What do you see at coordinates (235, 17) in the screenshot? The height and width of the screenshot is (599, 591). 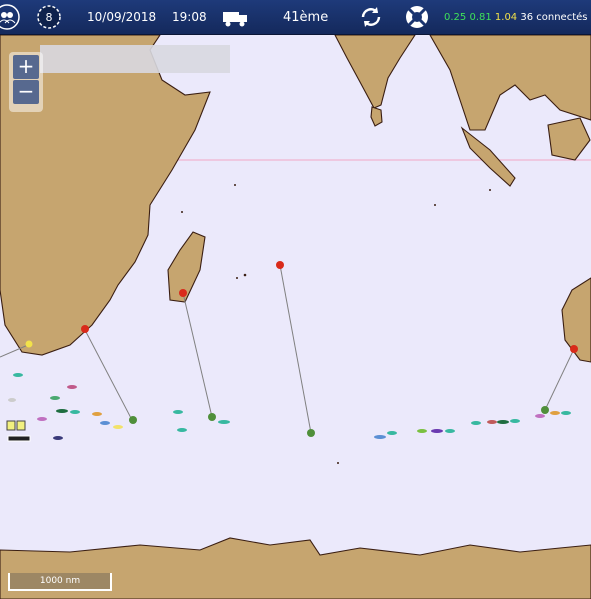 I see `truck-icon` at bounding box center [235, 17].